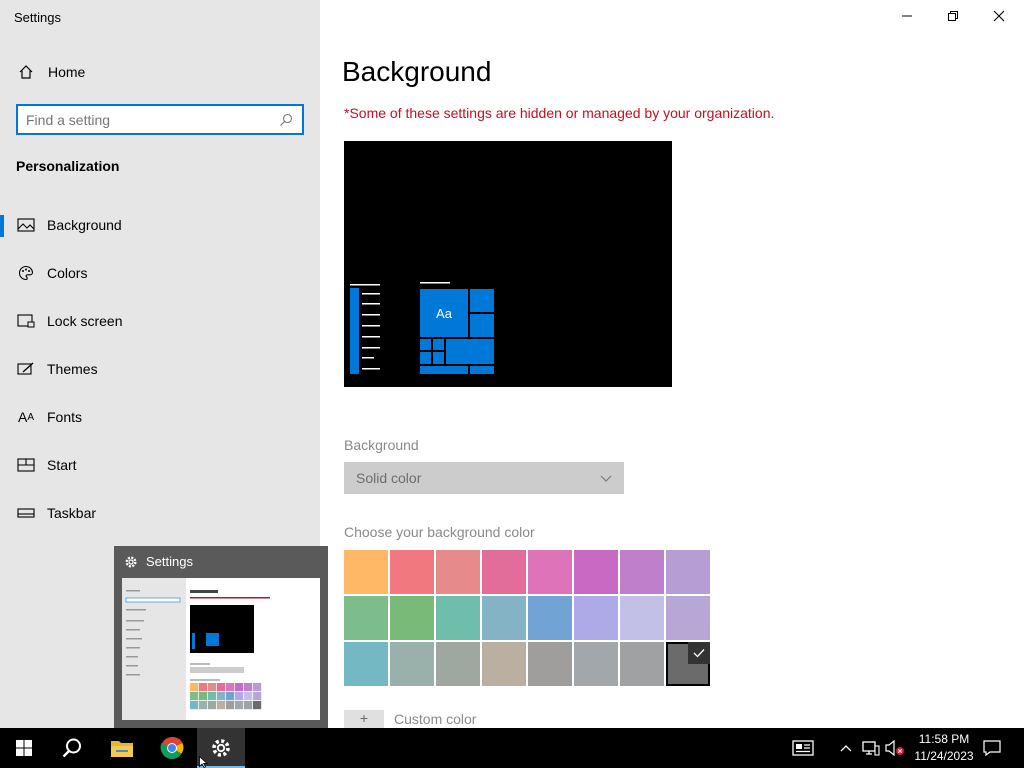  What do you see at coordinates (160, 465) in the screenshot?
I see `sidebar-item-start: Start` at bounding box center [160, 465].